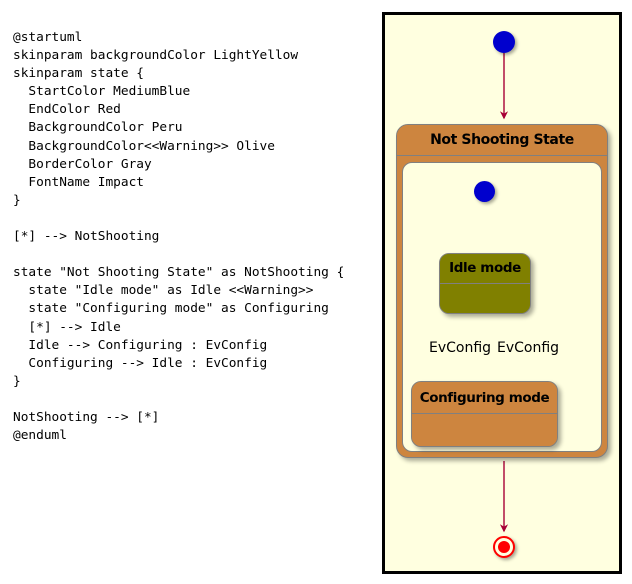  What do you see at coordinates (504, 42) in the screenshot?
I see `initial-state-node` at bounding box center [504, 42].